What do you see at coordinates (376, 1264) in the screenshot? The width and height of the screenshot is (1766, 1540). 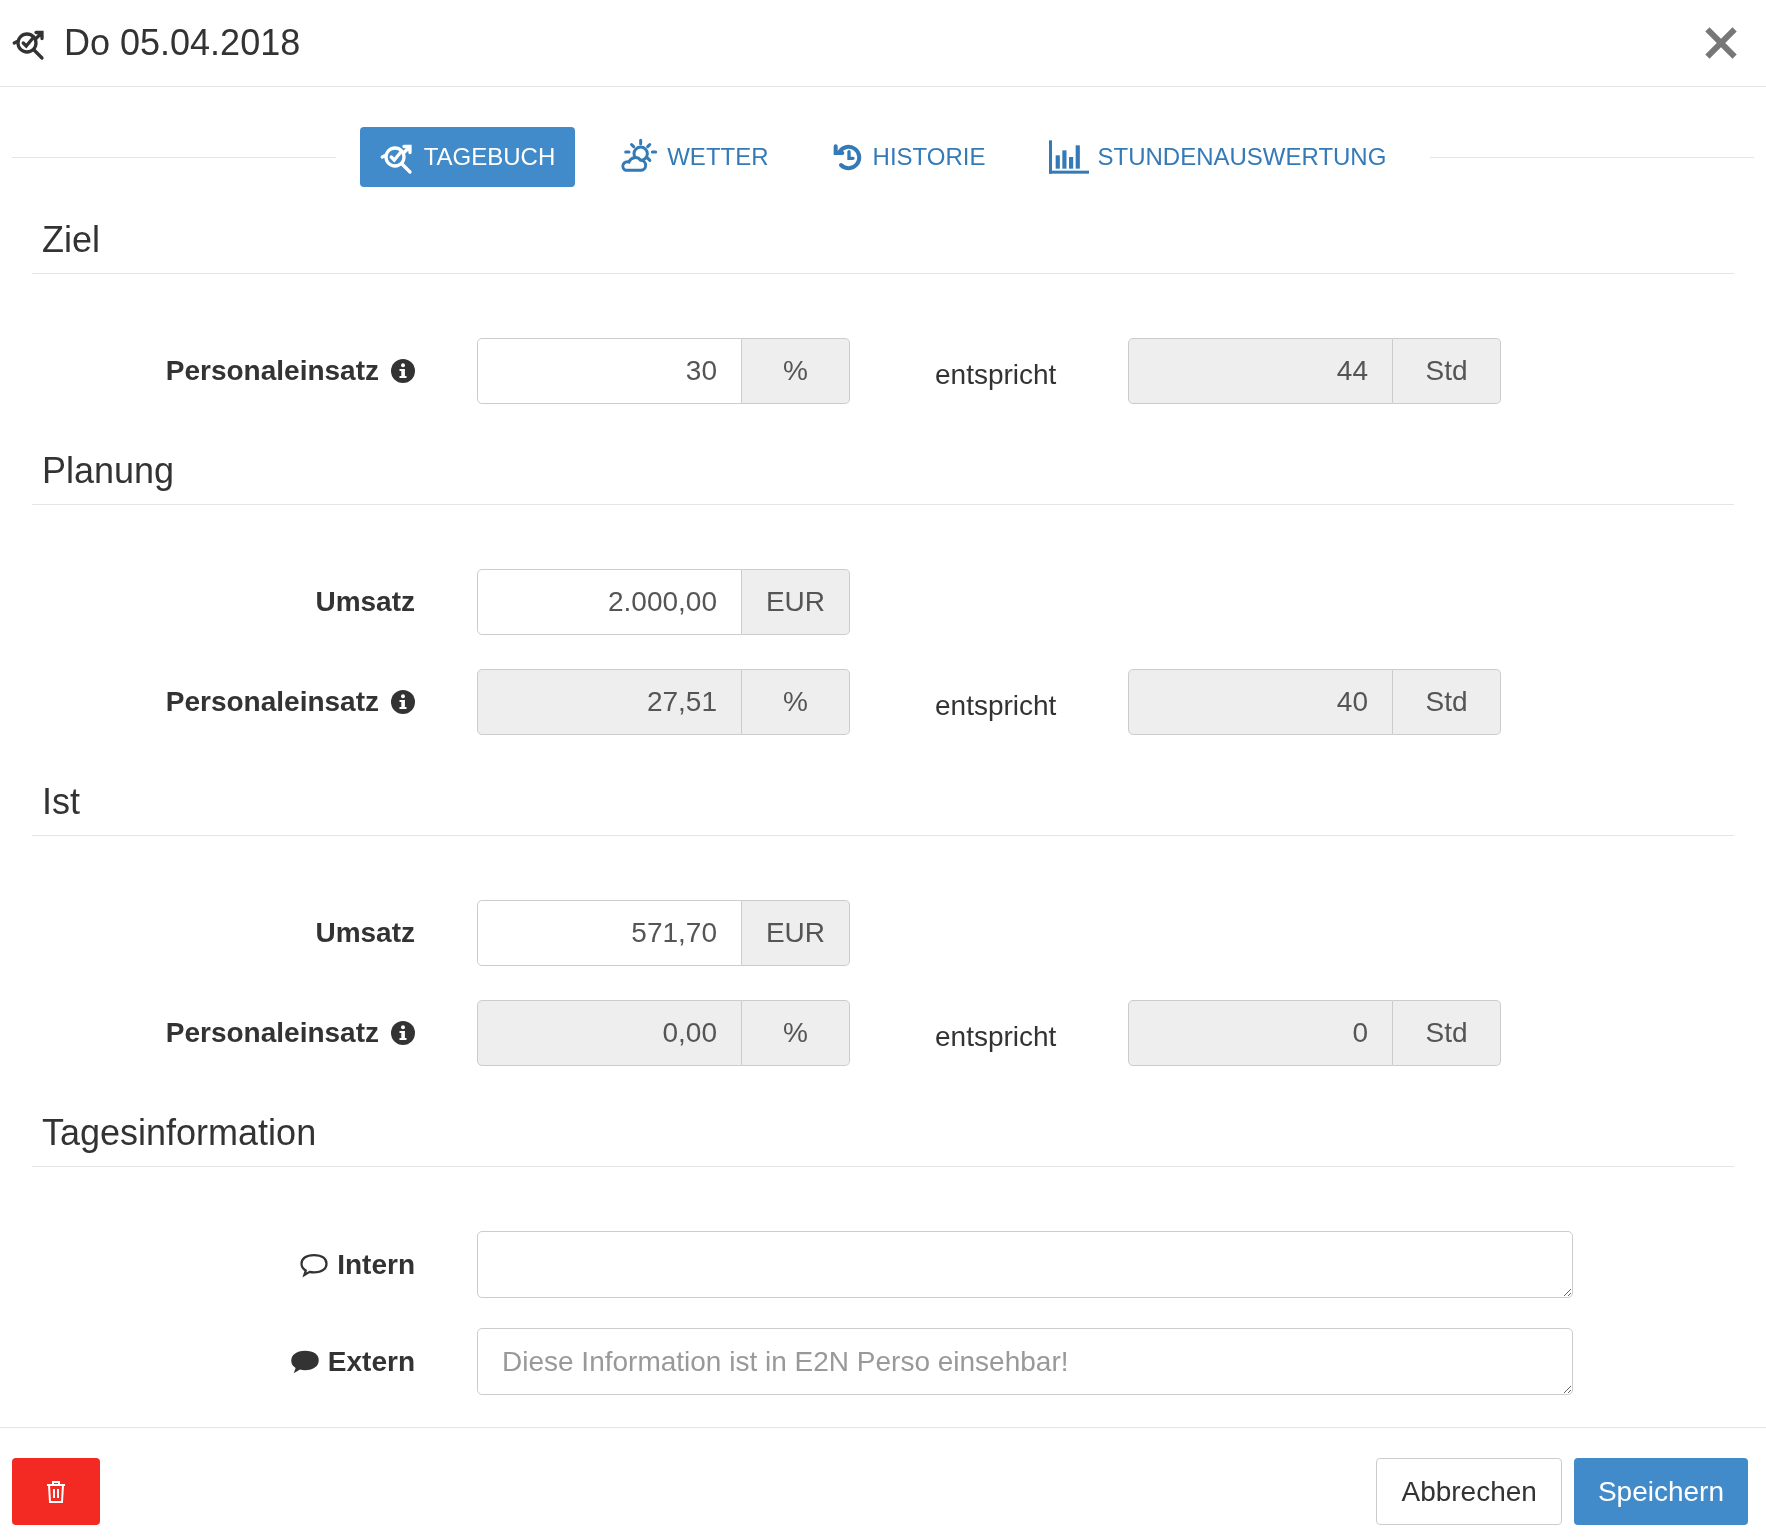 I see `field-label: Intern` at bounding box center [376, 1264].